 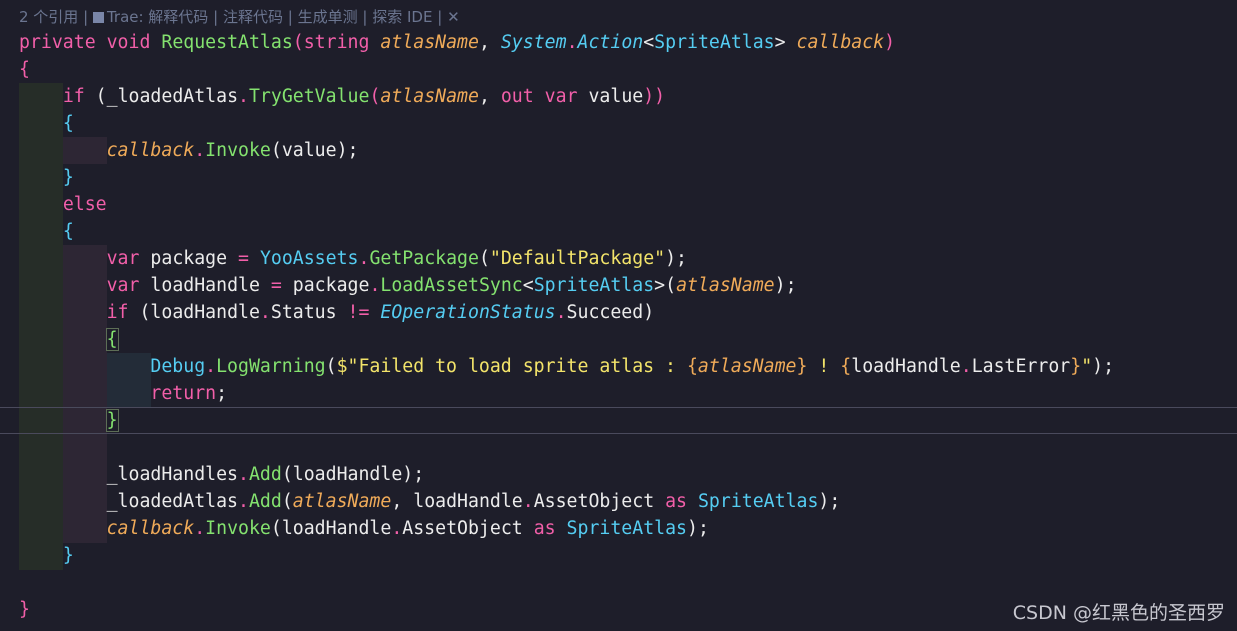 What do you see at coordinates (309, 96) in the screenshot?
I see `code-token: TryGetValue` at bounding box center [309, 96].